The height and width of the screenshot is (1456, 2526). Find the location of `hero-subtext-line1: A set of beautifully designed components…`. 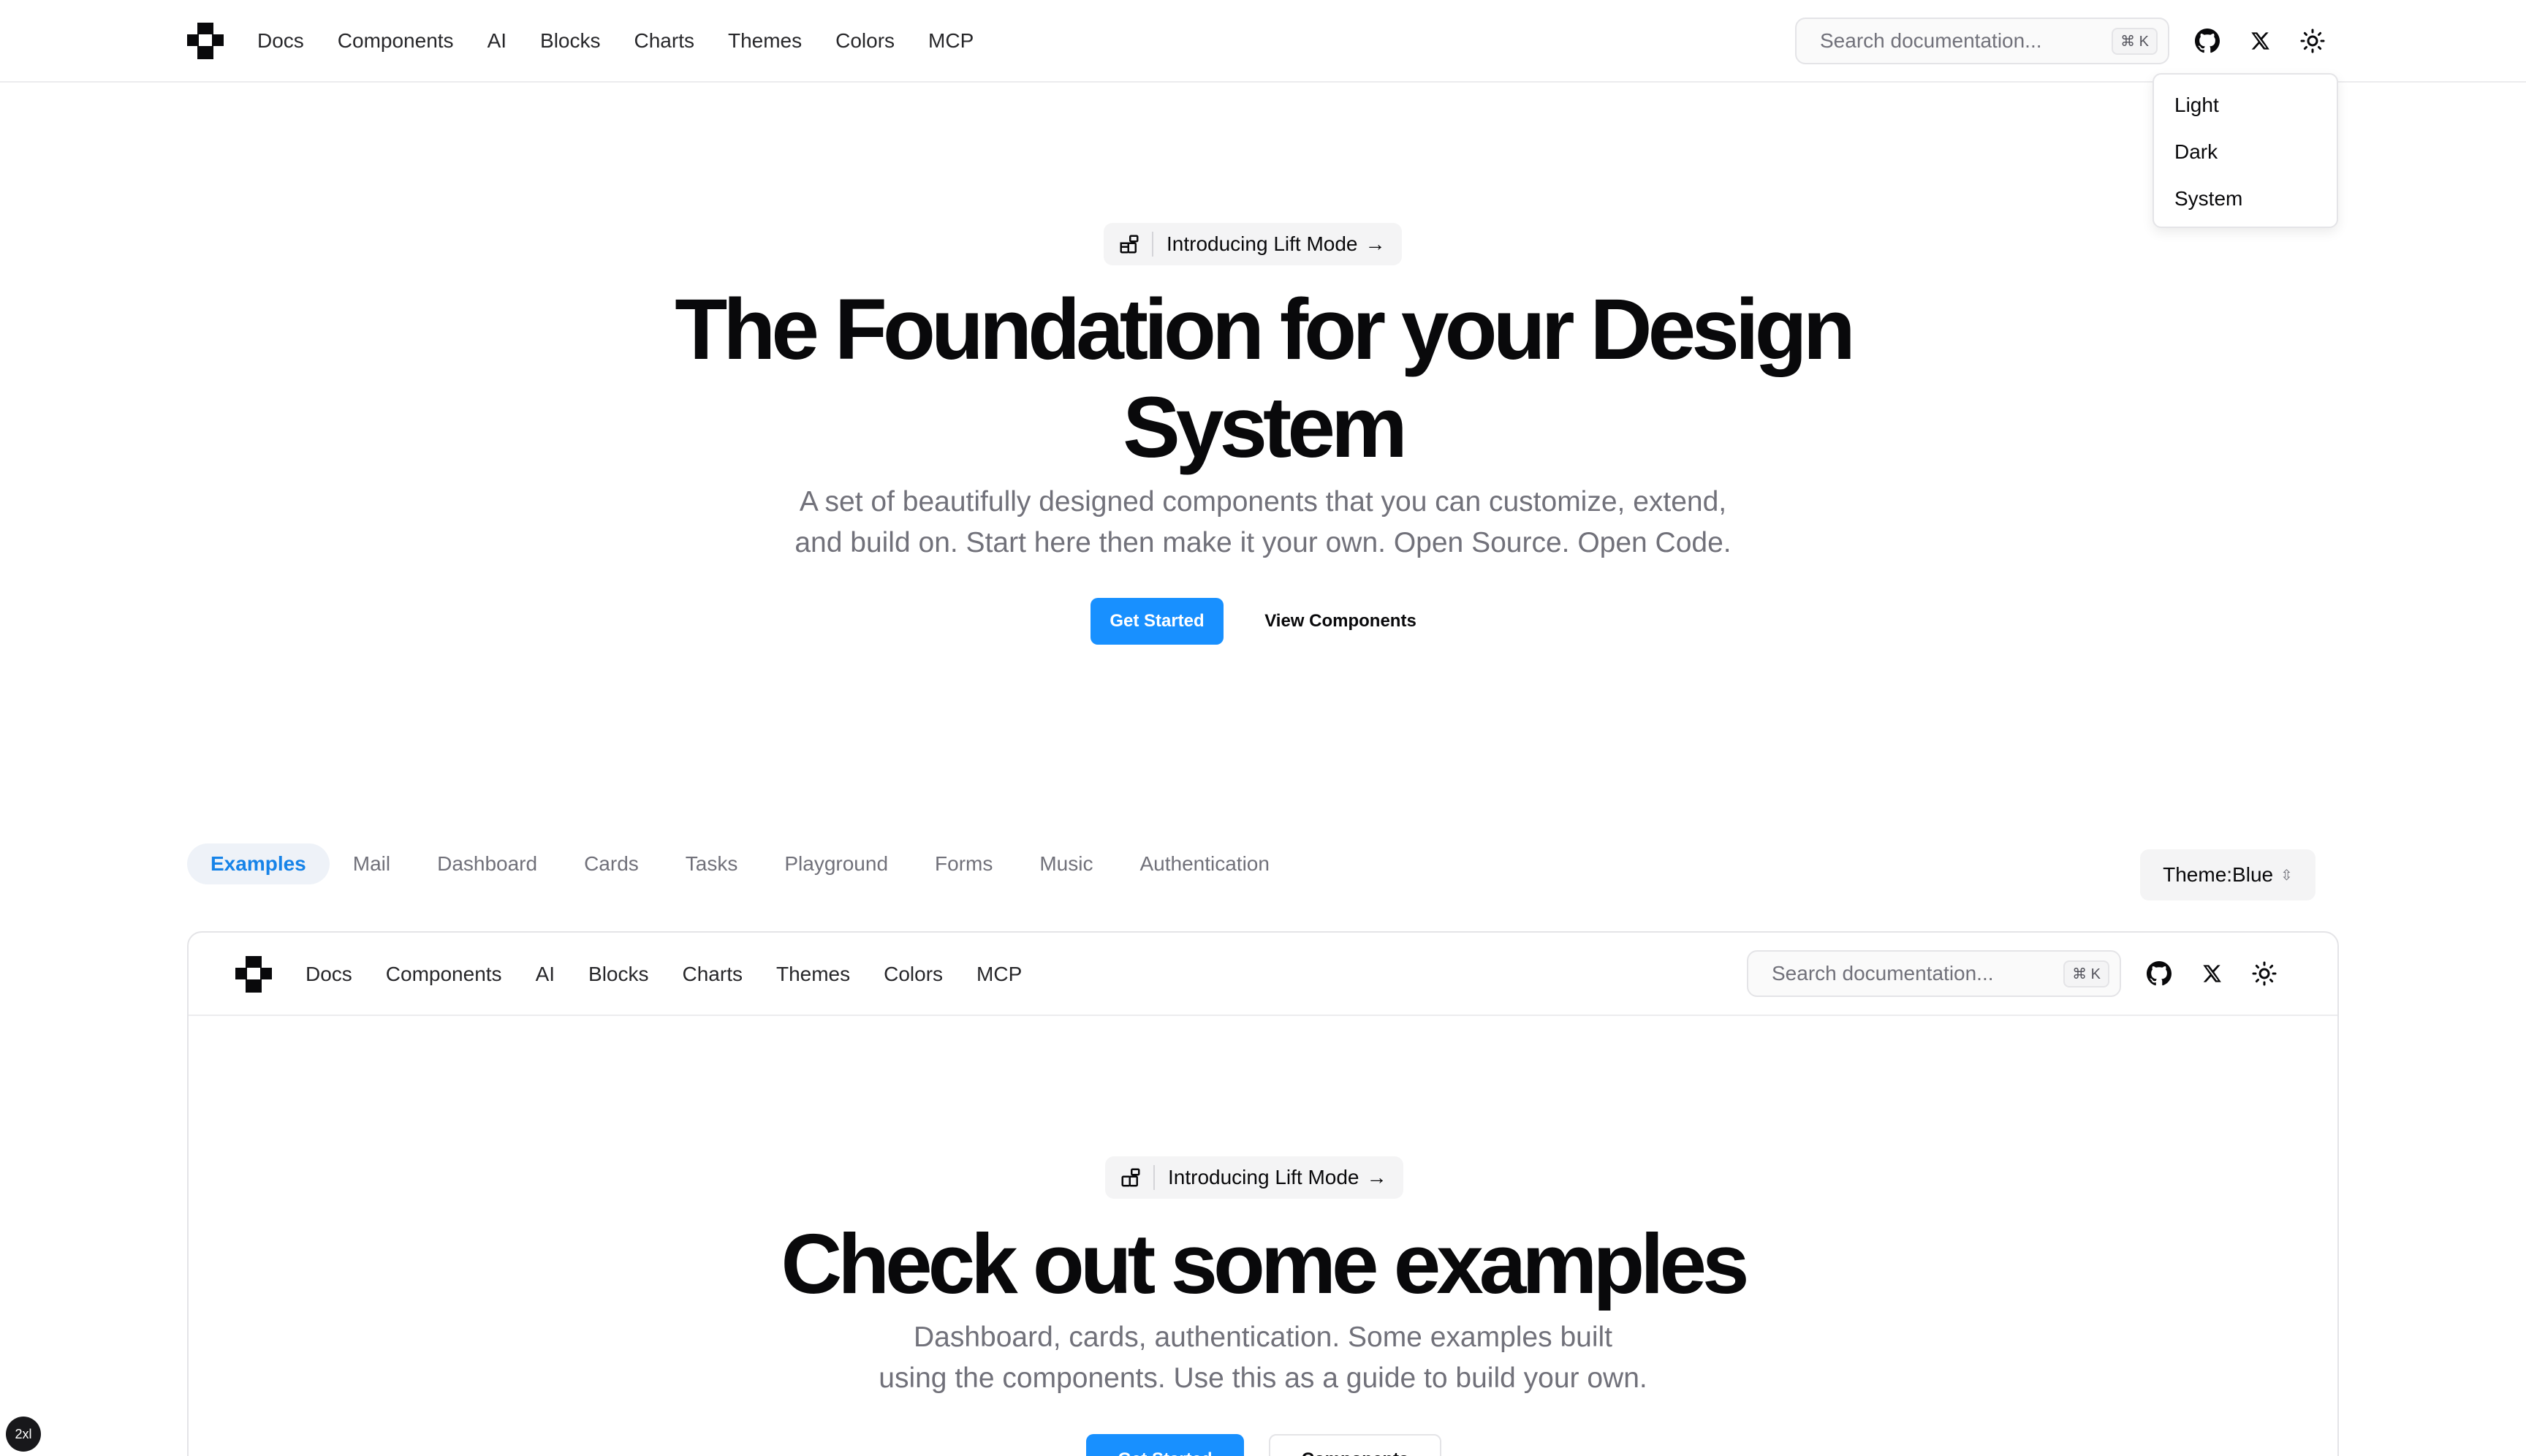

hero-subtext-line1: A set of beautifully designed components… is located at coordinates (1263, 501).